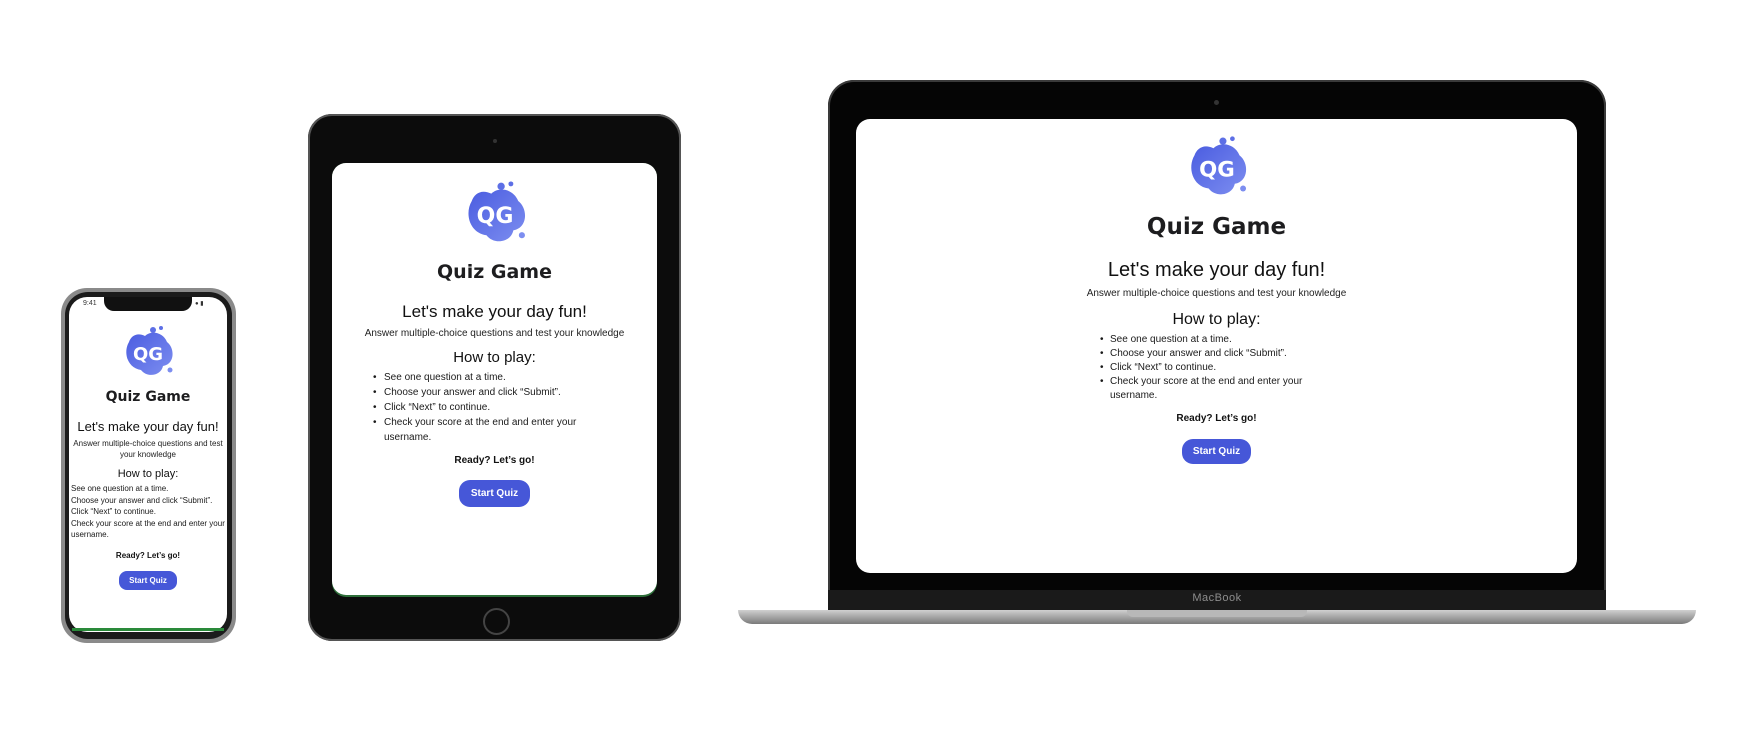  What do you see at coordinates (495, 141) in the screenshot?
I see `tablet-camera-icon` at bounding box center [495, 141].